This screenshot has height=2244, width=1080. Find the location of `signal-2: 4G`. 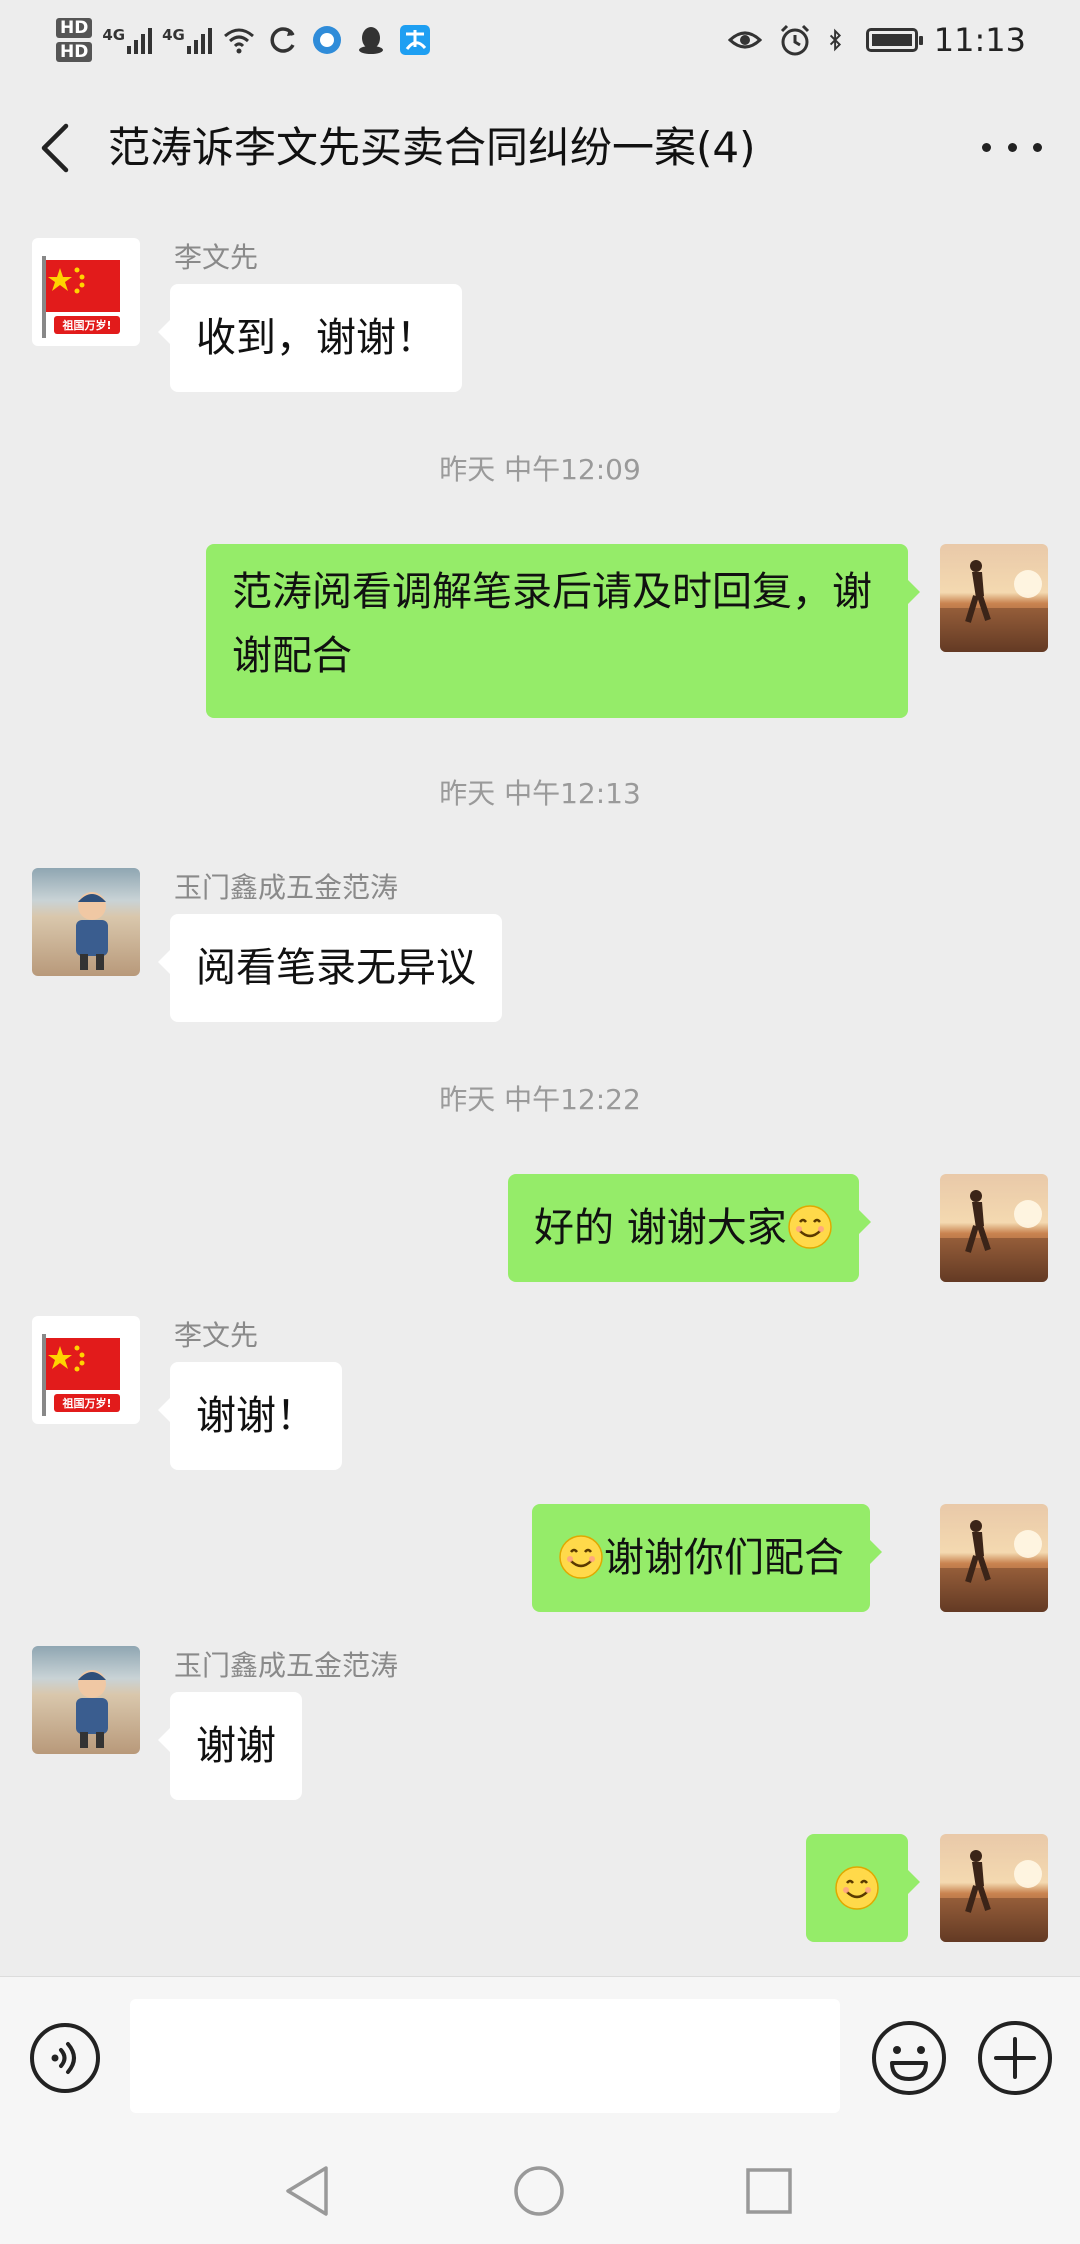

signal-2: 4G is located at coordinates (187, 40).